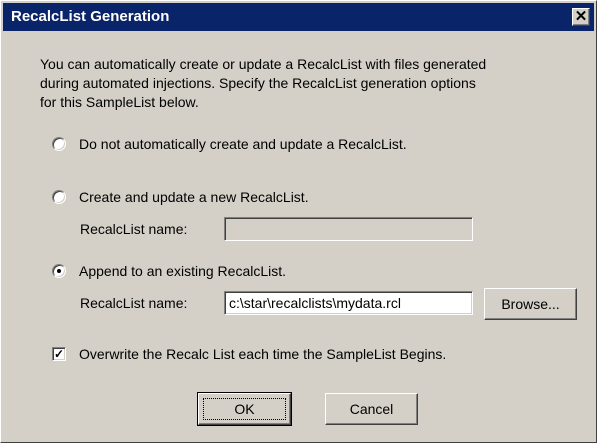 The image size is (597, 443). Describe the element at coordinates (119, 102) in the screenshot. I see `description-line-3: for this SampleList below.` at that location.